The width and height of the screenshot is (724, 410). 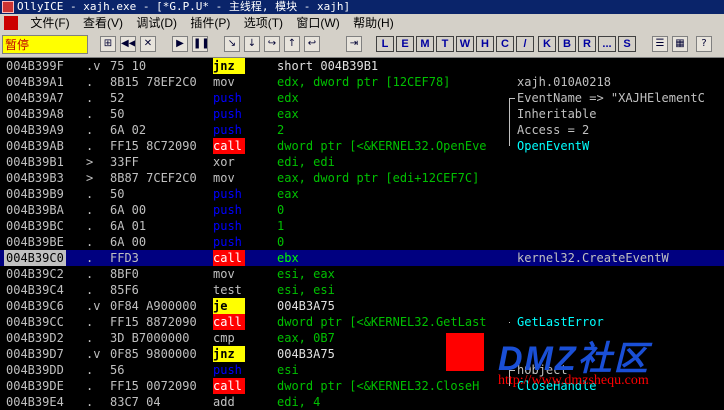 I want to click on call-args-bracket, so click(x=513, y=122).